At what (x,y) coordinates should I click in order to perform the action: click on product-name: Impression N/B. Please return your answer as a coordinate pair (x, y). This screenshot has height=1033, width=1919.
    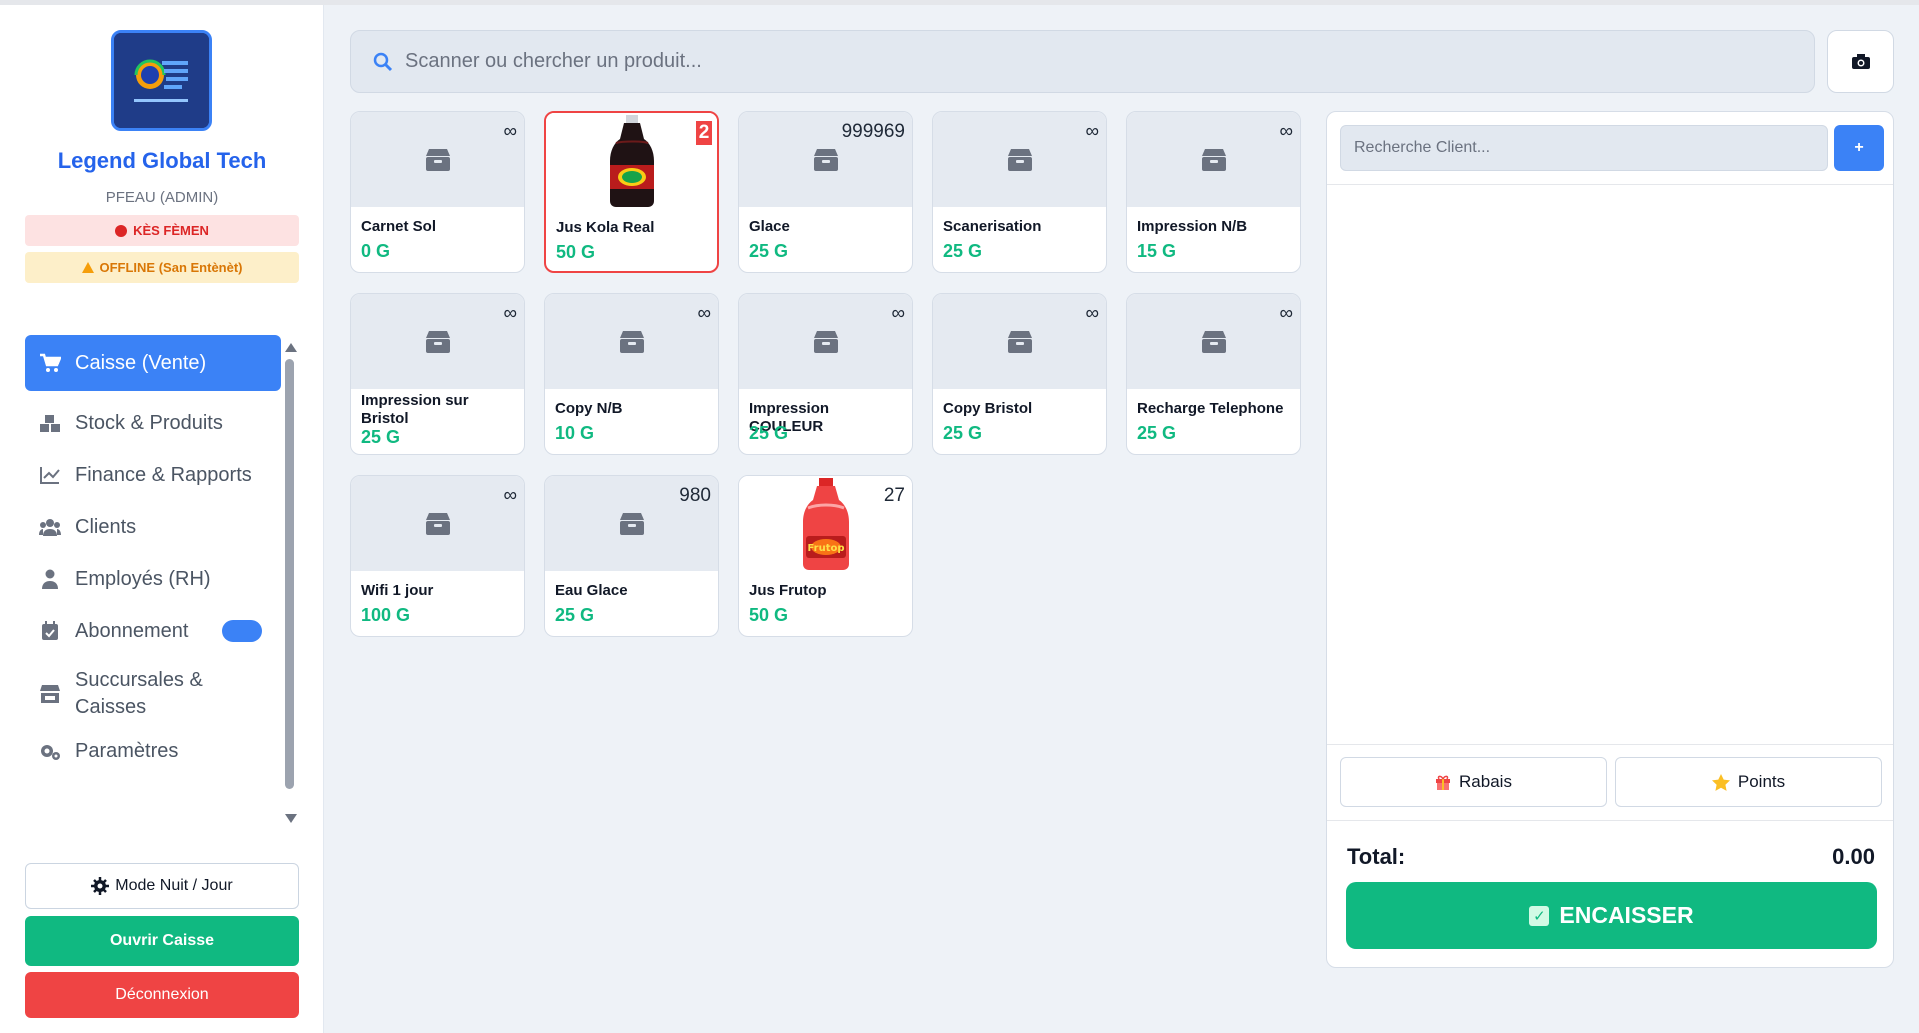
    Looking at the image, I should click on (1192, 226).